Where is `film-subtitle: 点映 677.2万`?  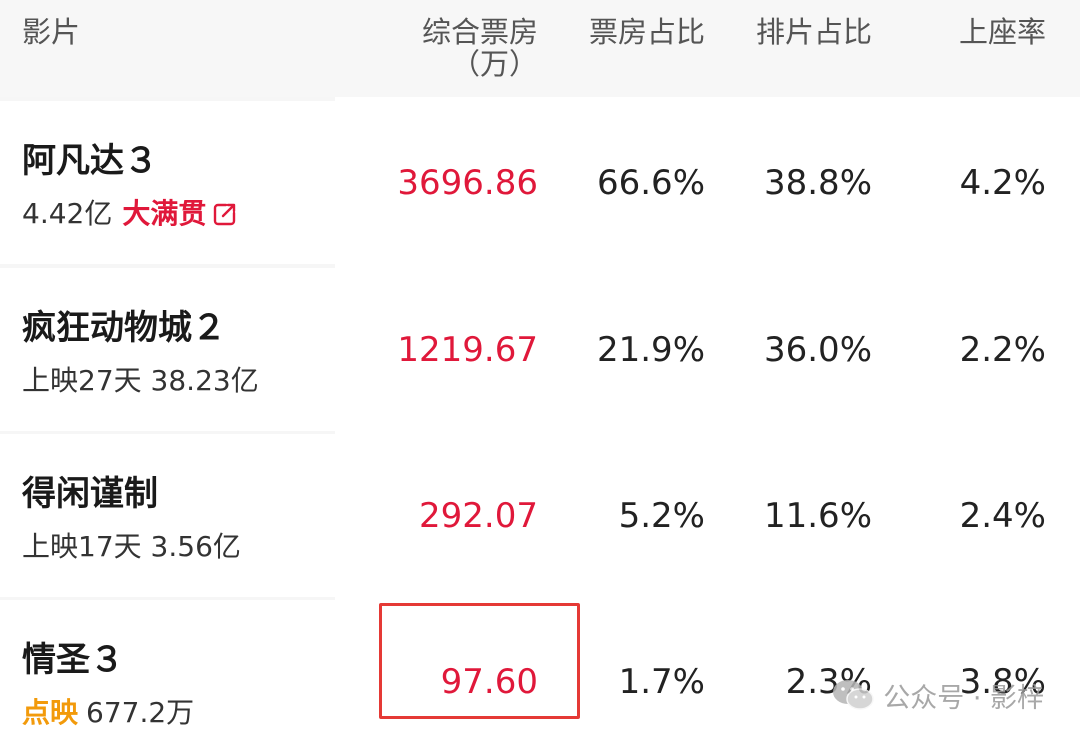 film-subtitle: 点映 677.2万 is located at coordinates (108, 713).